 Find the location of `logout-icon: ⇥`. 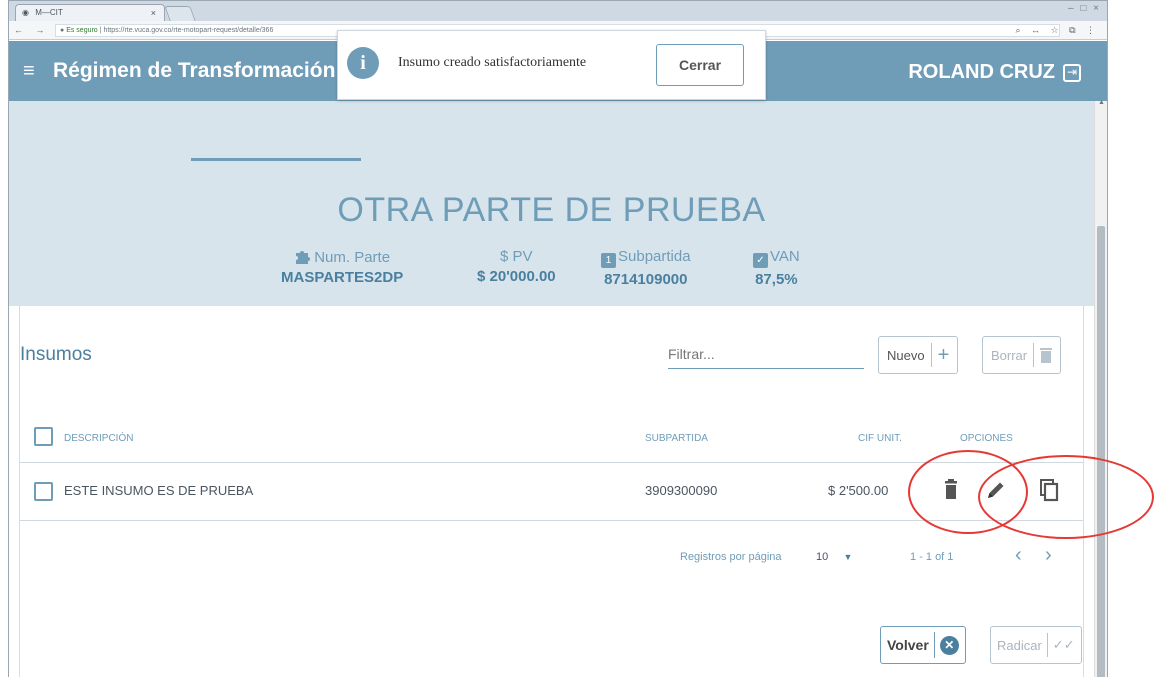

logout-icon: ⇥ is located at coordinates (1072, 73).